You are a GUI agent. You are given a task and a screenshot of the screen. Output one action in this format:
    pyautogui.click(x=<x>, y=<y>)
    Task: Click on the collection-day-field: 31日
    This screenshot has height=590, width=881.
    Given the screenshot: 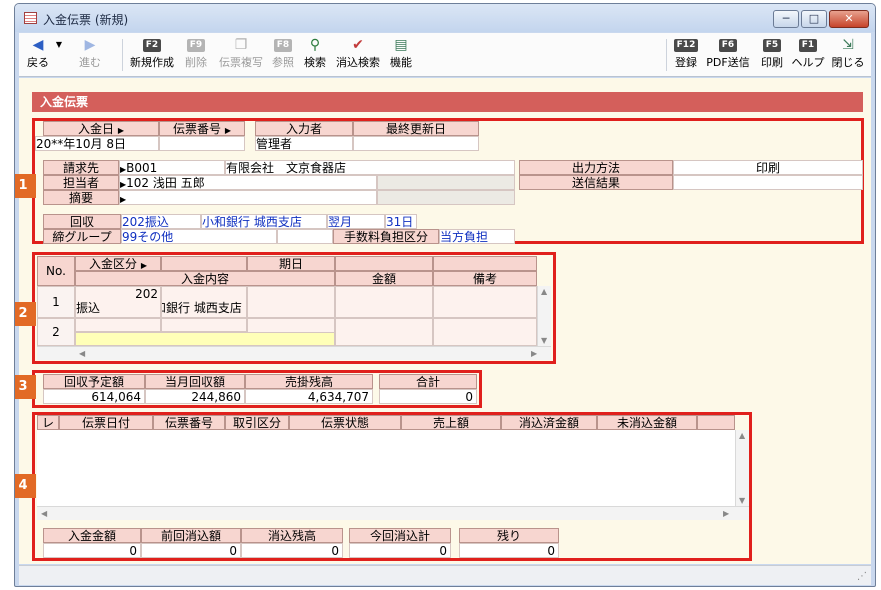 What is the action you would take?
    pyautogui.click(x=401, y=221)
    